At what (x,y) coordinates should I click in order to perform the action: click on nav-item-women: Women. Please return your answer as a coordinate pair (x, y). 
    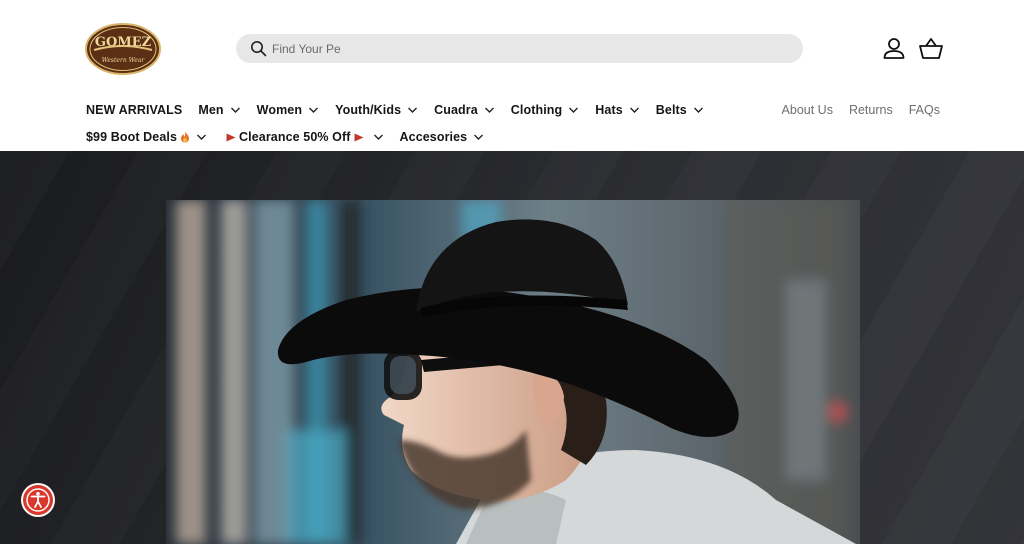
    Looking at the image, I should click on (288, 110).